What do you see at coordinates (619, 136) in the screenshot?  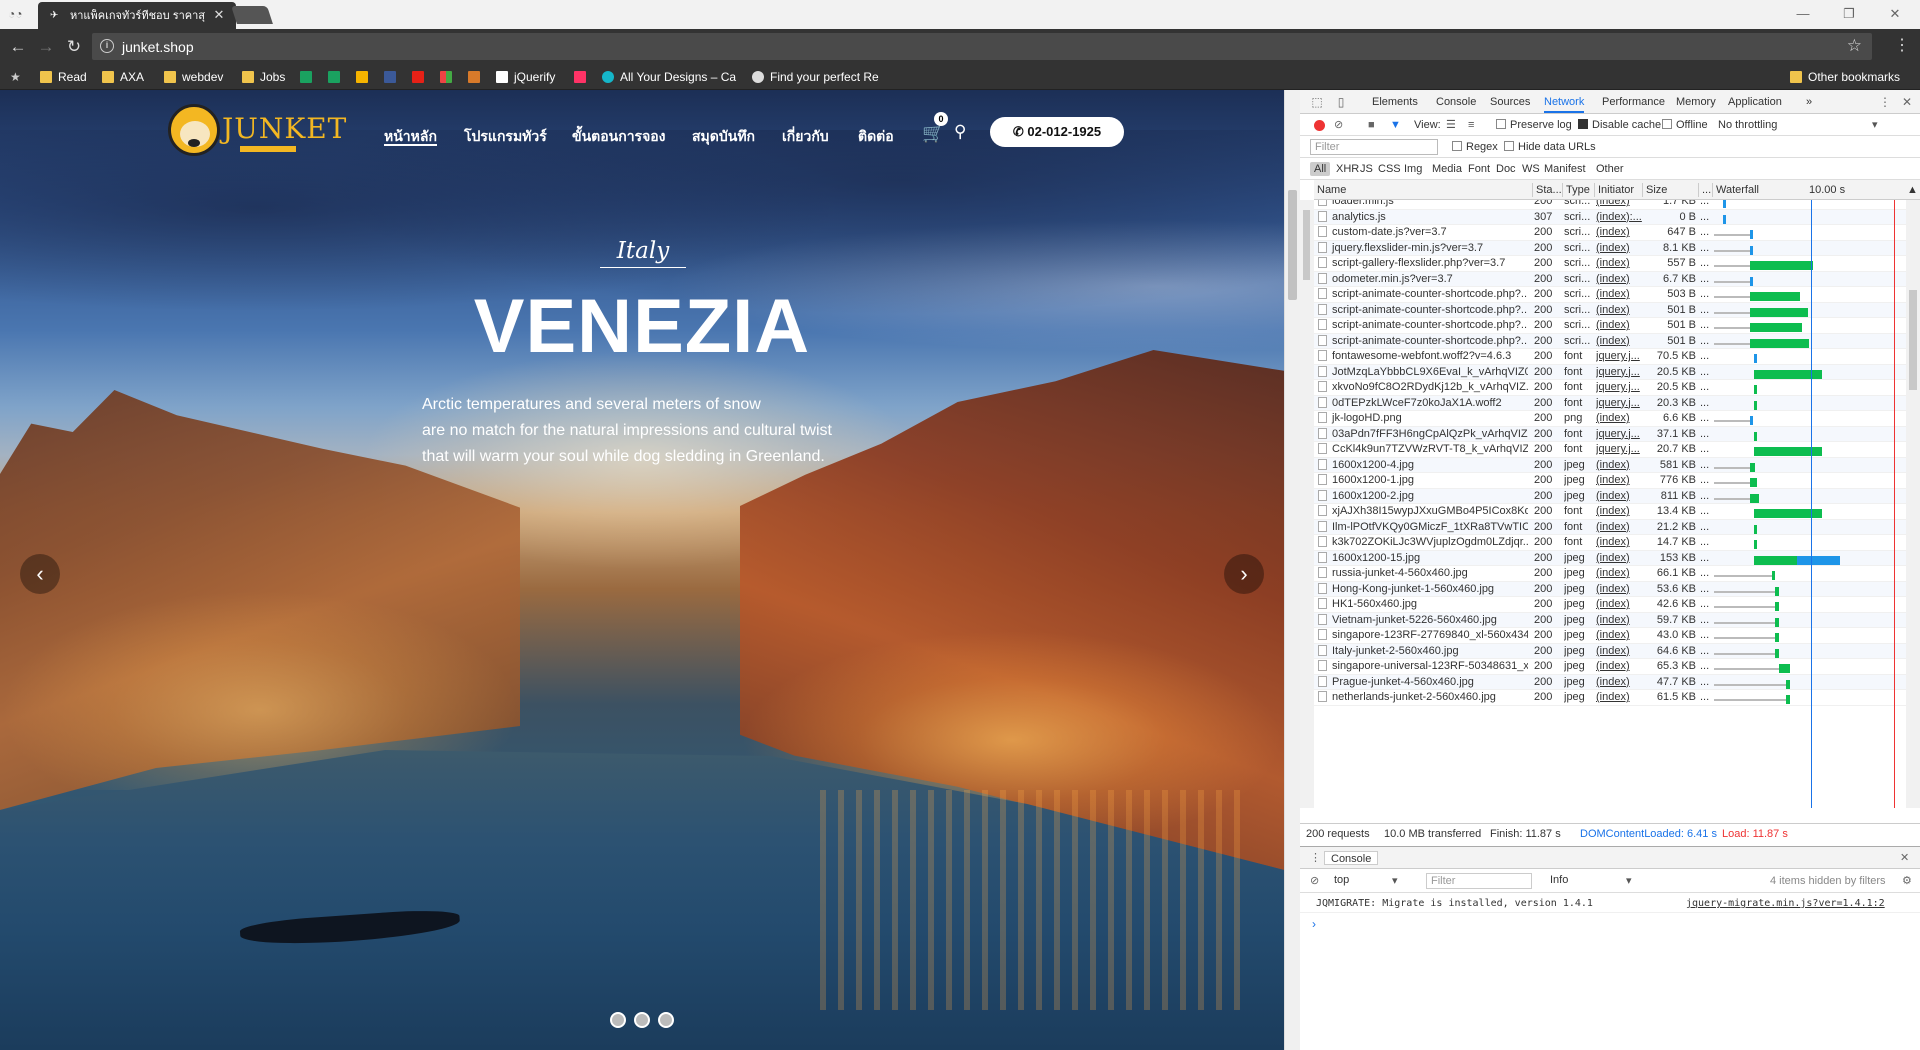 I see `nav-booking-steps: ขั้นตอนการจอง` at bounding box center [619, 136].